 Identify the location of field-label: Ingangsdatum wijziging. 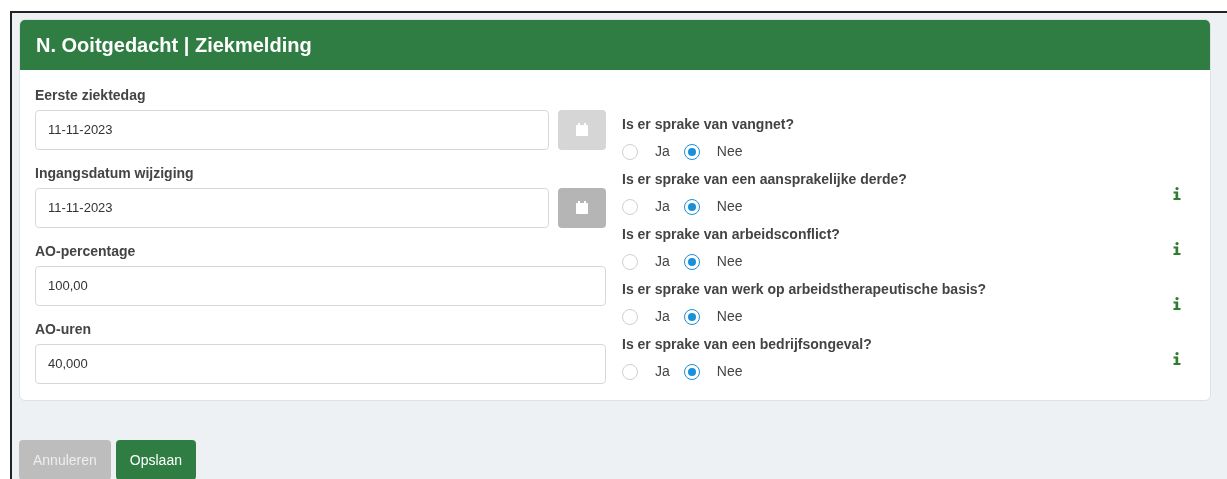
(115, 173).